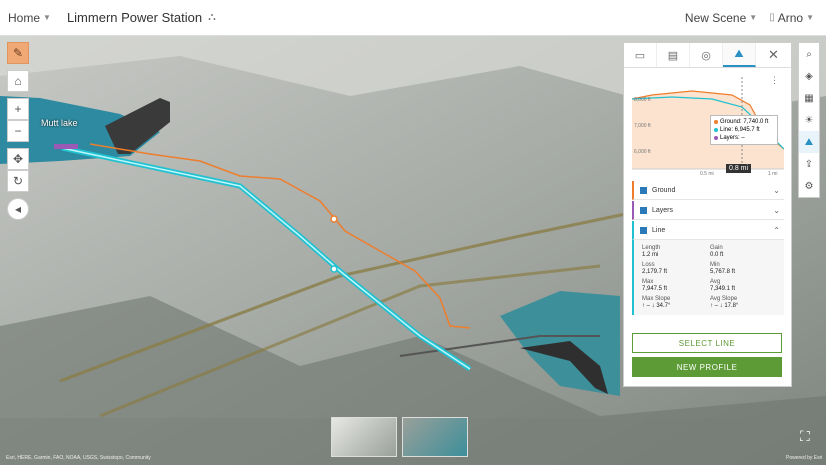 The width and height of the screenshot is (826, 465). What do you see at coordinates (809, 76) in the screenshot?
I see `layers-icon: ◈` at bounding box center [809, 76].